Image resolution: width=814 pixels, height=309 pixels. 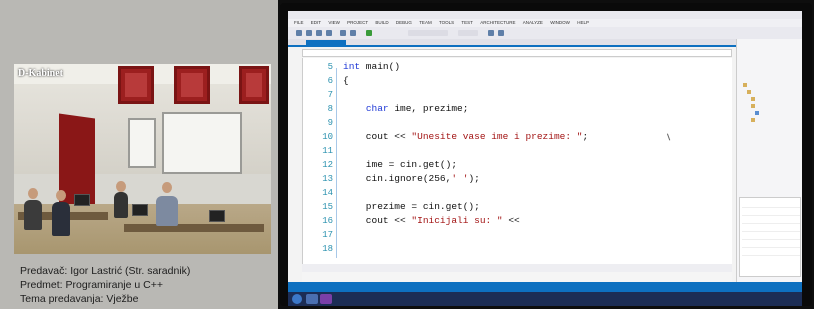 What do you see at coordinates (353, 33) in the screenshot?
I see `redo-icon` at bounding box center [353, 33].